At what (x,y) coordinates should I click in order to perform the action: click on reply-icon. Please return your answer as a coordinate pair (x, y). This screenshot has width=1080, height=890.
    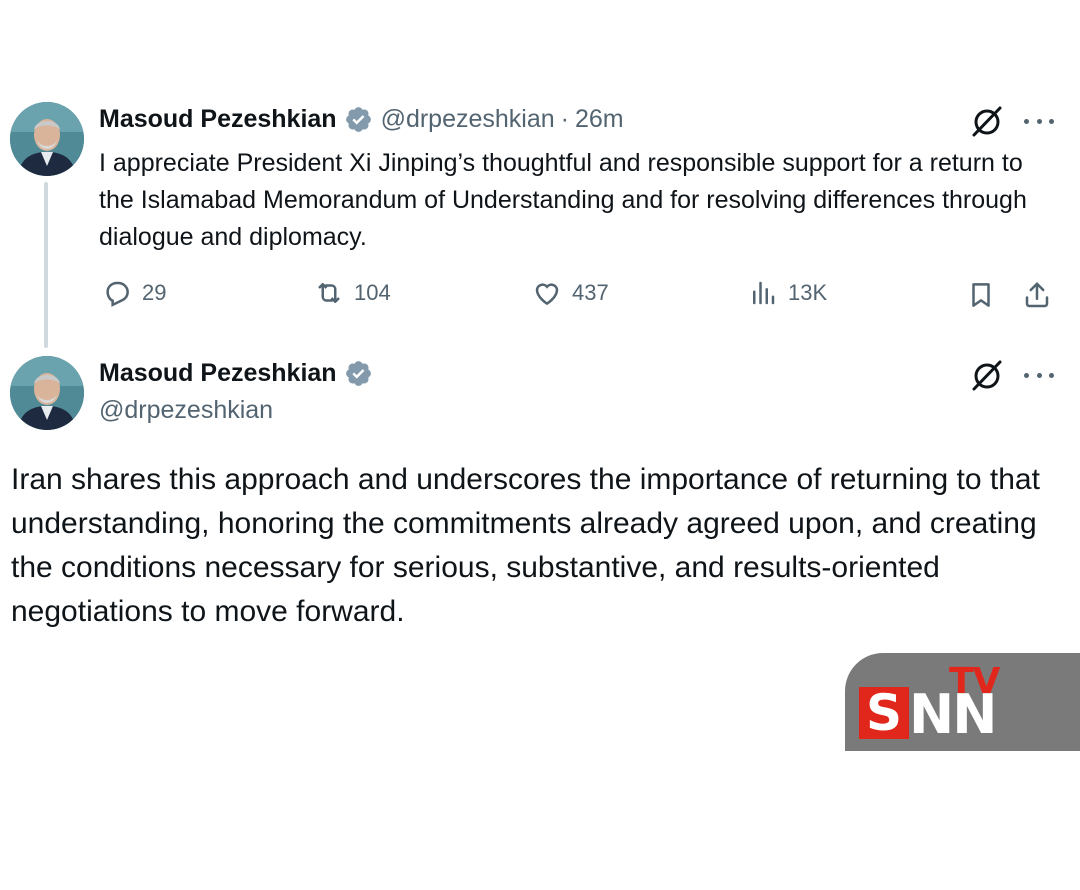
    Looking at the image, I should click on (117, 294).